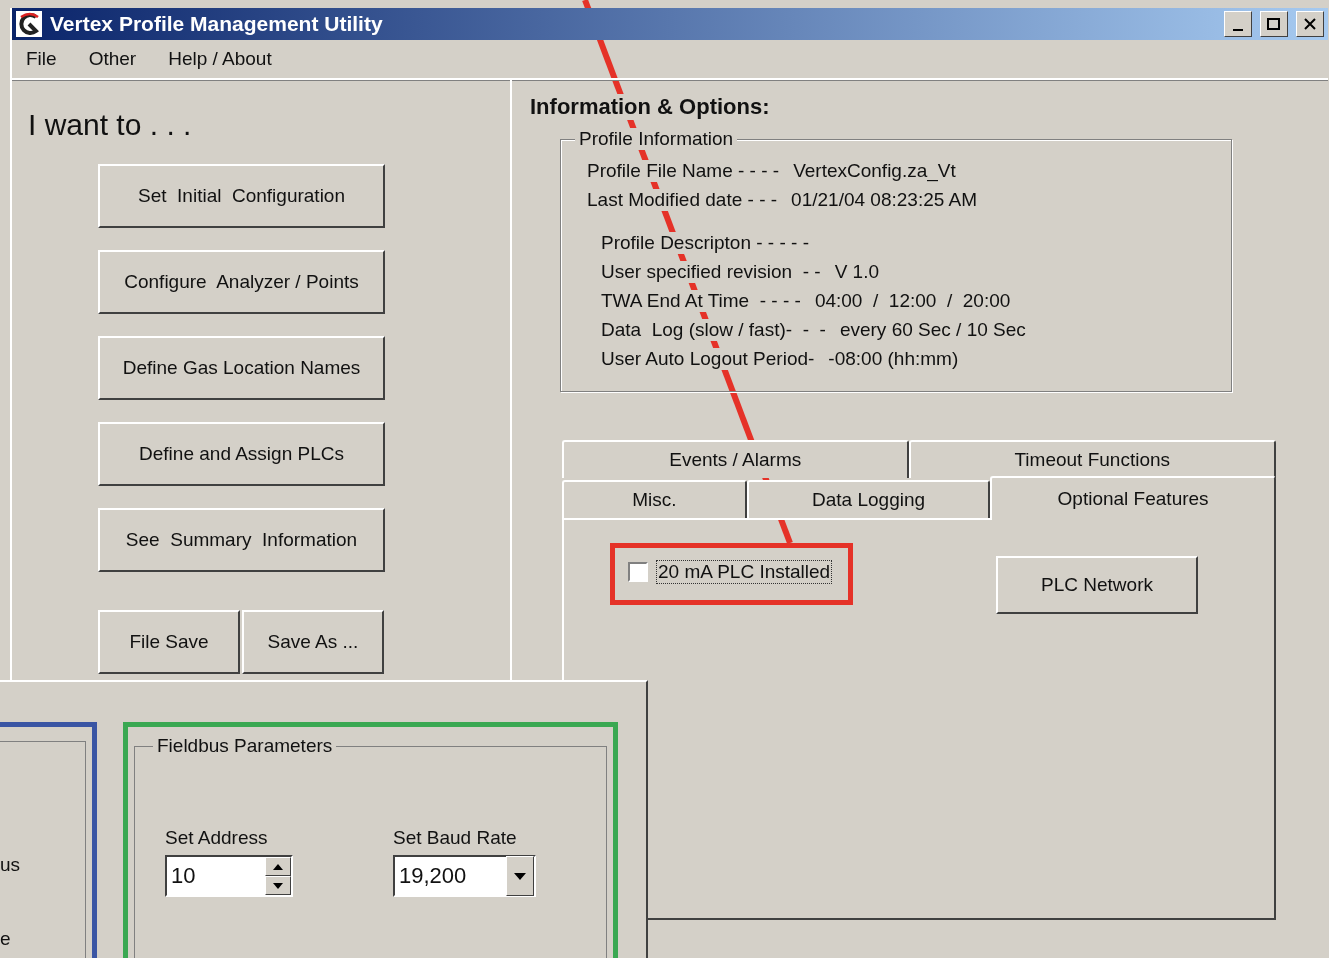 The image size is (1329, 958). I want to click on maximize-button, so click(1274, 24).